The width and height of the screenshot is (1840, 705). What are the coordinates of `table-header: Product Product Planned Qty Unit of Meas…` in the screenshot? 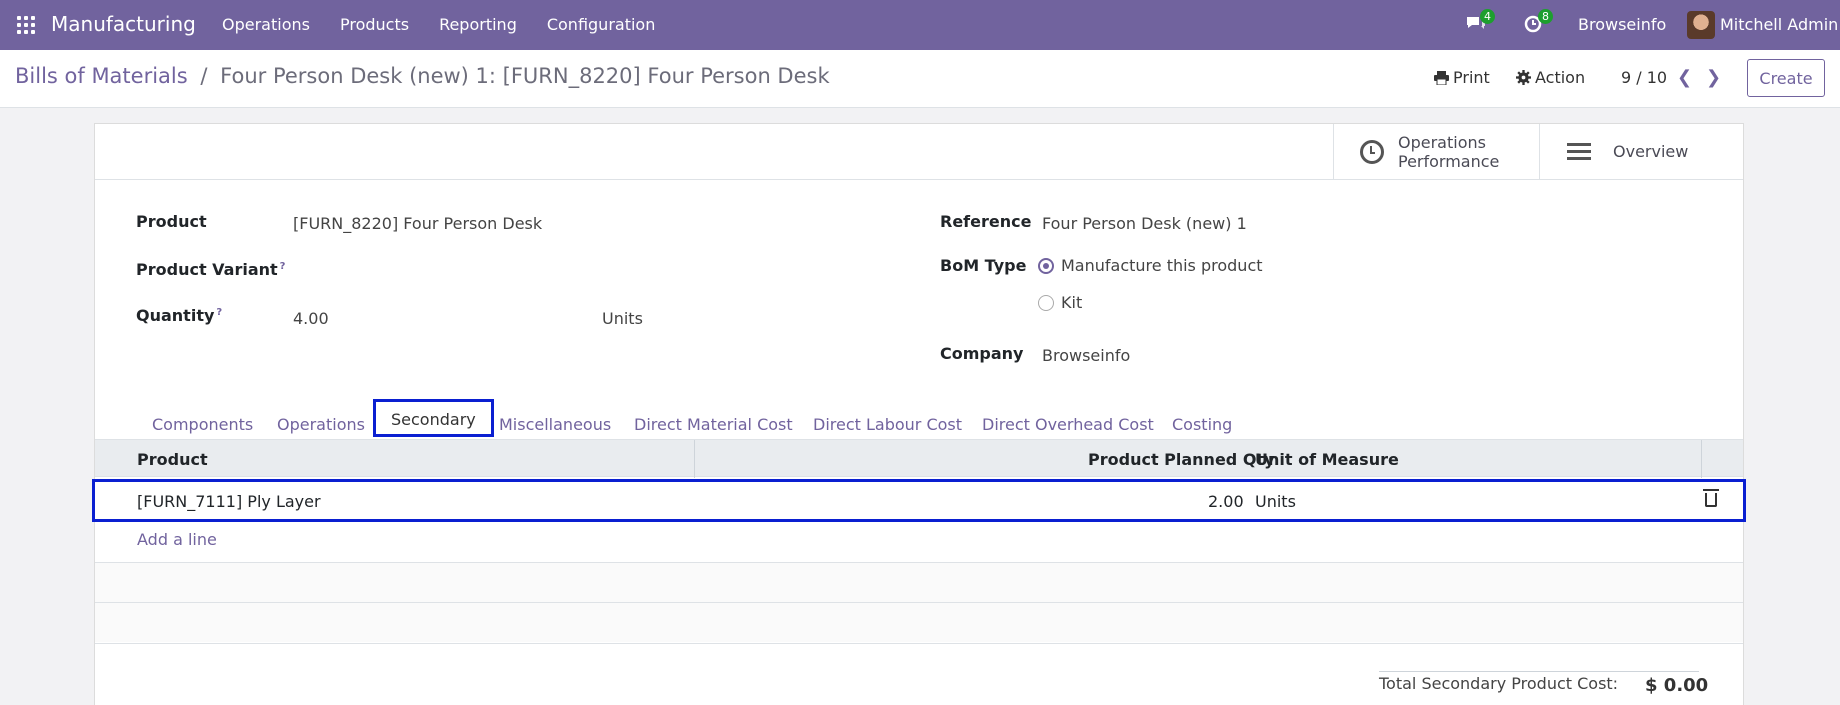 It's located at (919, 458).